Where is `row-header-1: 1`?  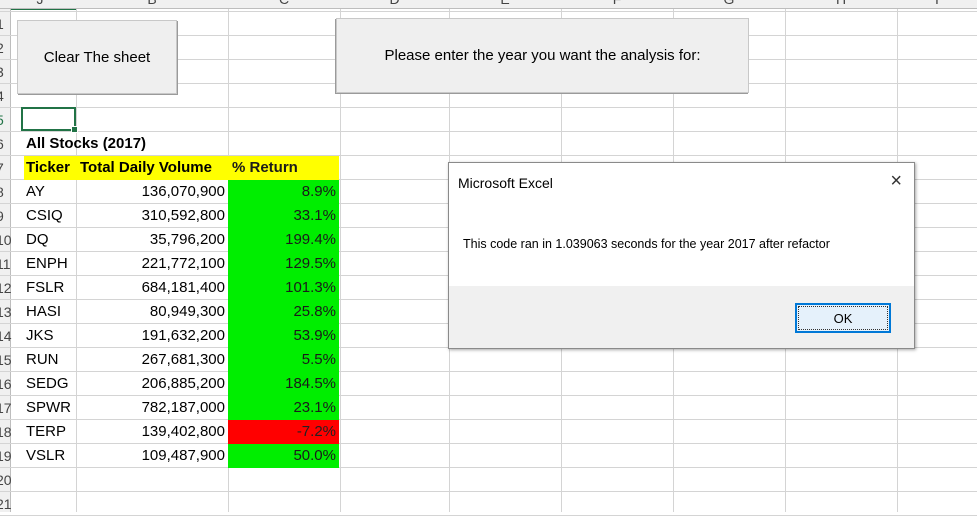
row-header-1: 1 is located at coordinates (6, 24).